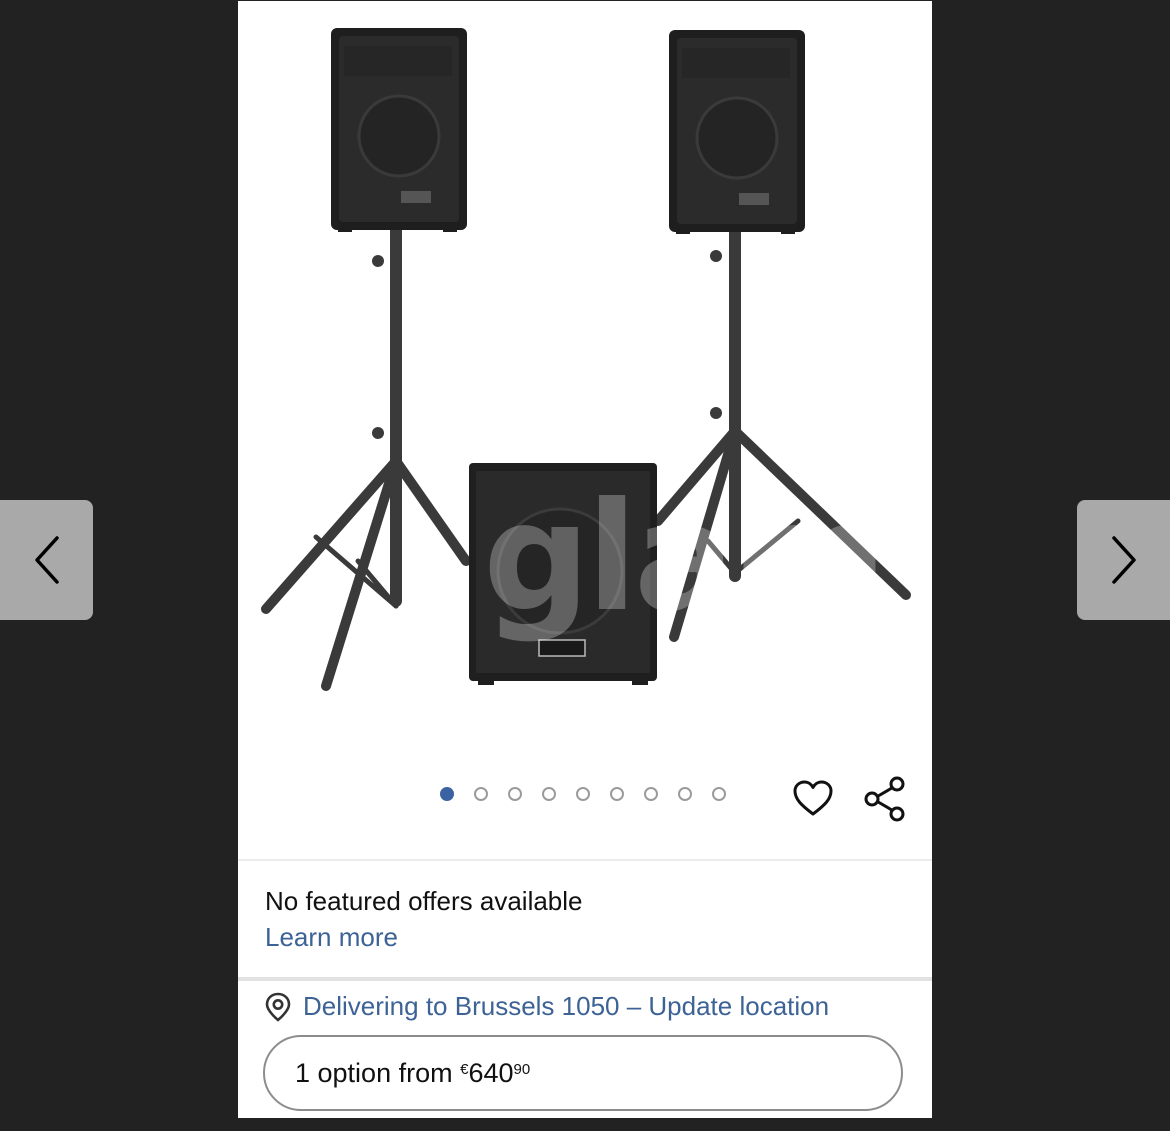 This screenshot has height=1131, width=1170. I want to click on chevron-right-icon, so click(1123, 560).